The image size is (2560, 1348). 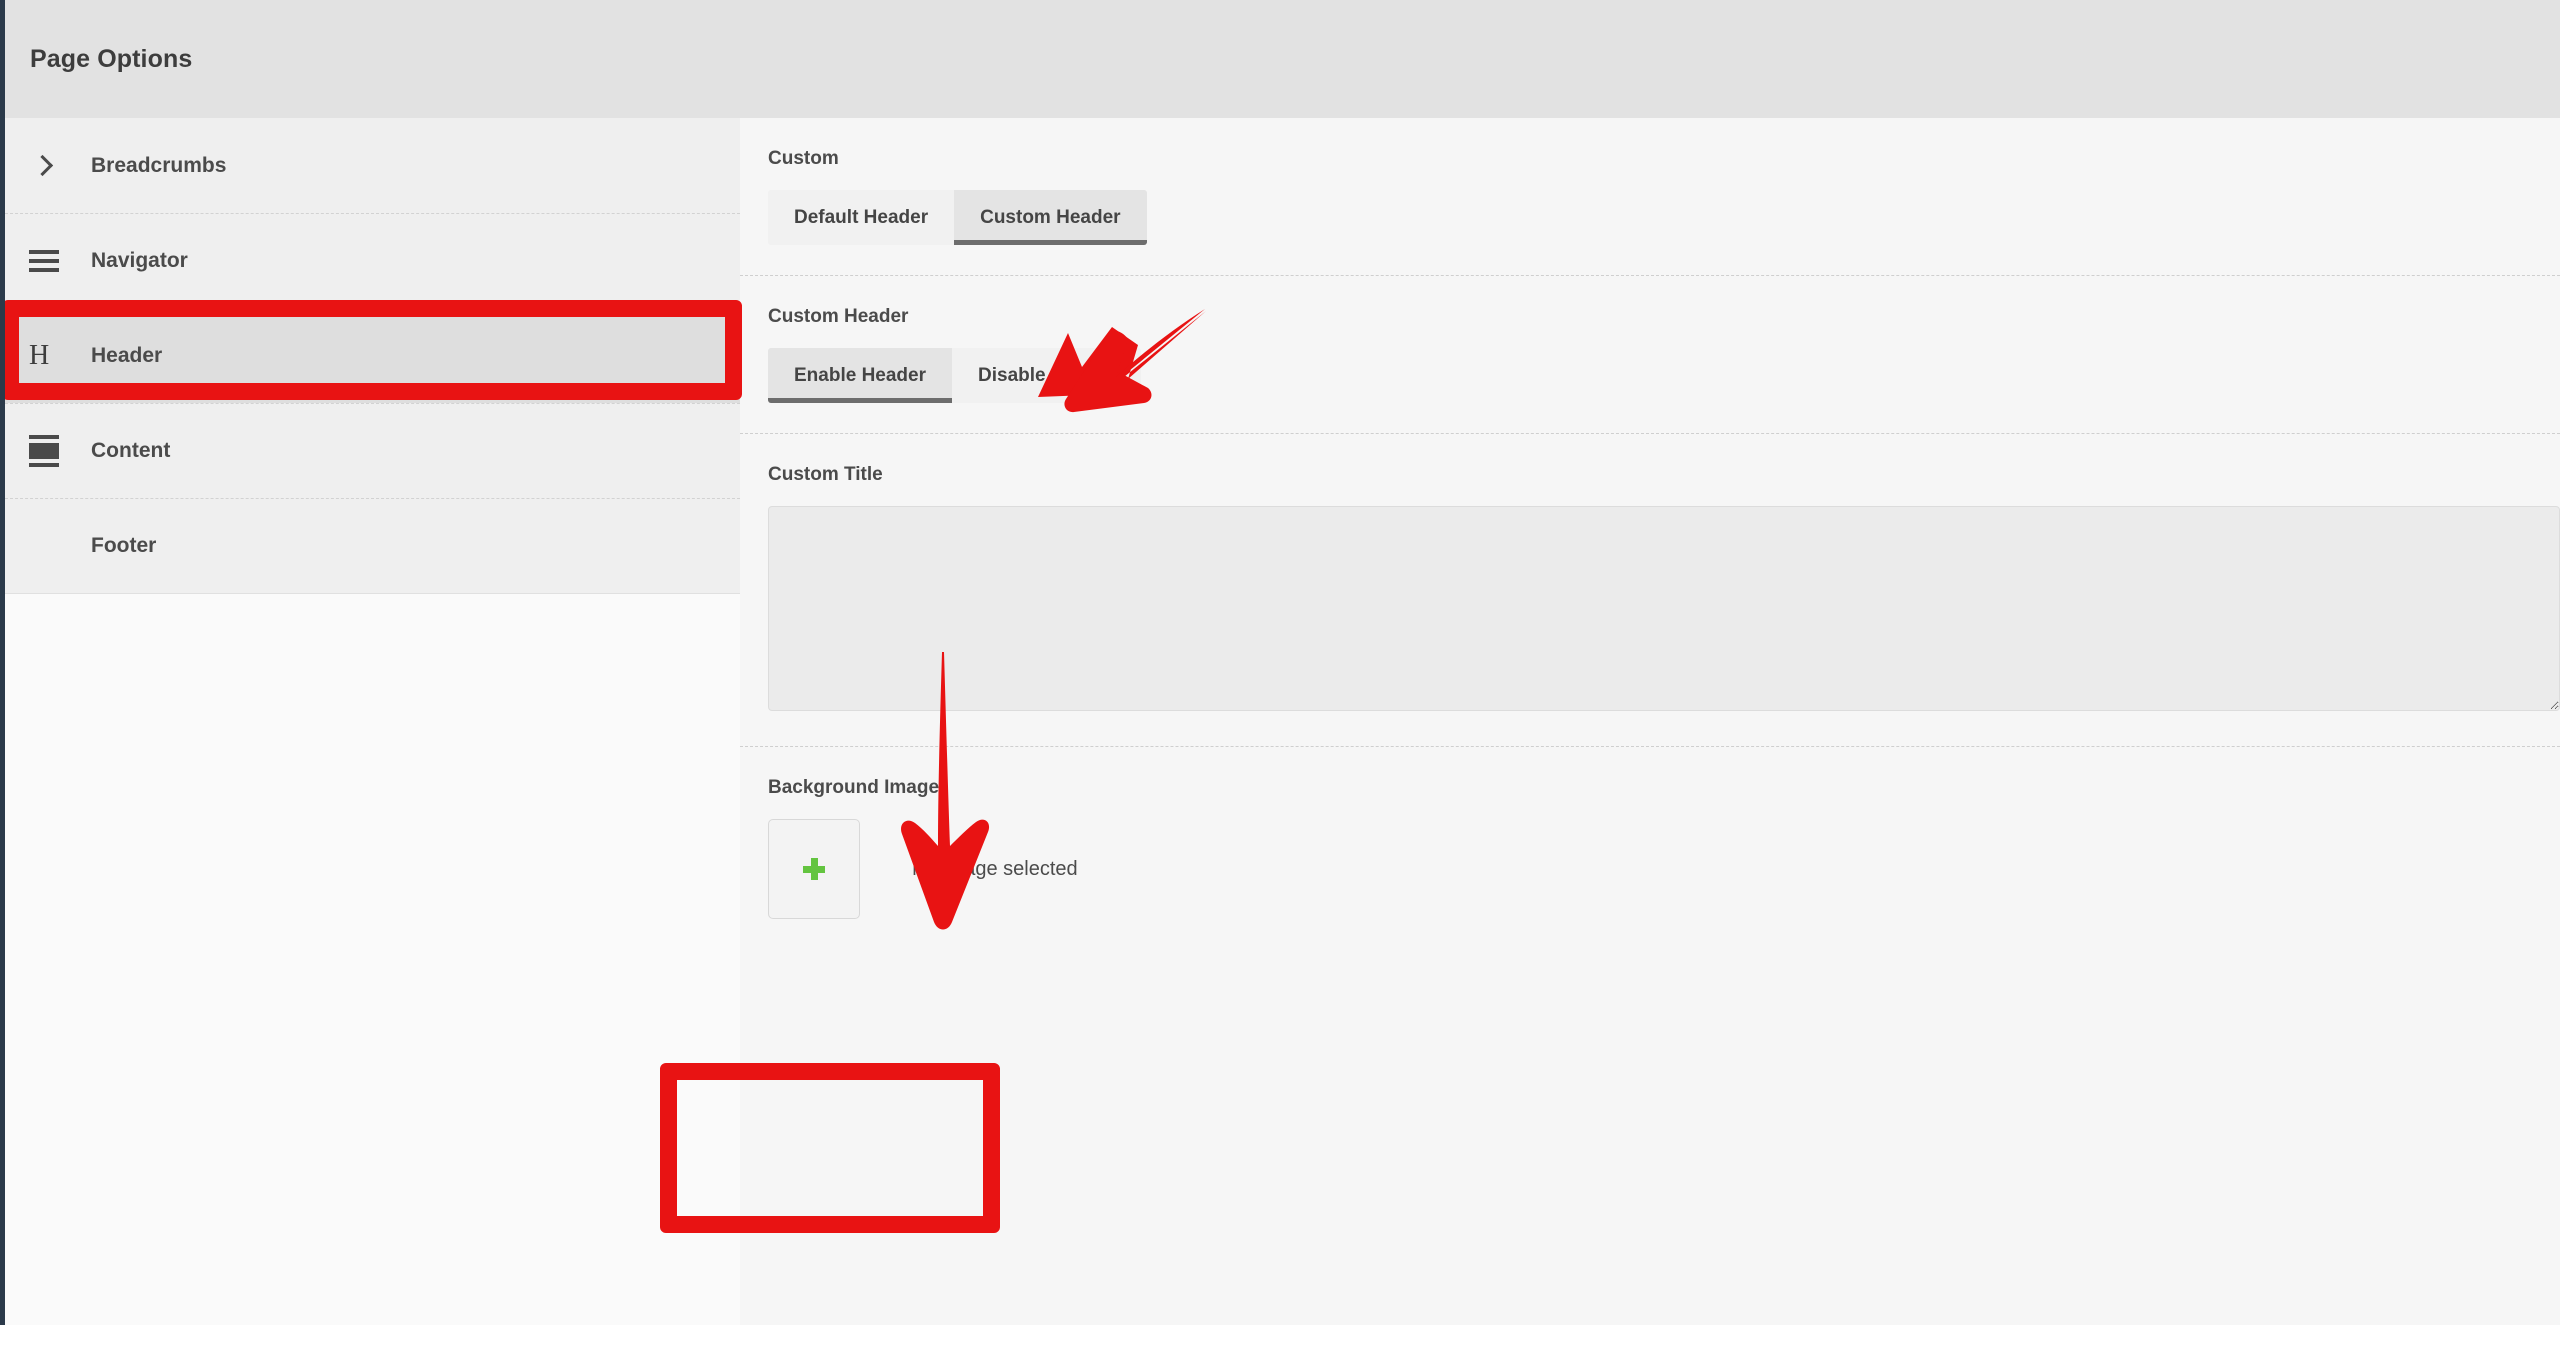 What do you see at coordinates (372, 450) in the screenshot?
I see `sidebar-item-content: Content` at bounding box center [372, 450].